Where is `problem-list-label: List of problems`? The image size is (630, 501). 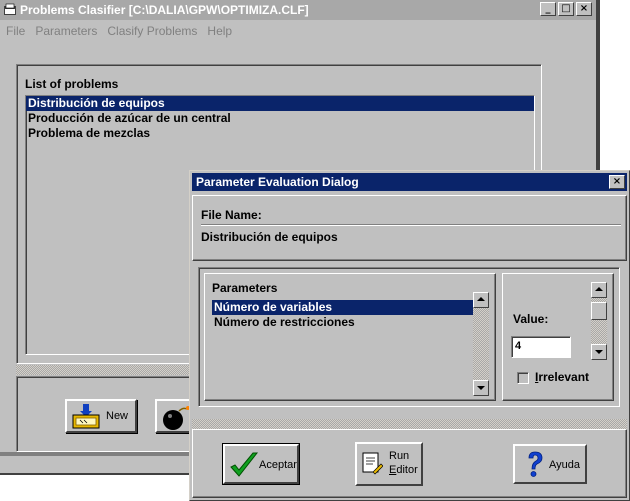 problem-list-label: List of problems is located at coordinates (72, 84).